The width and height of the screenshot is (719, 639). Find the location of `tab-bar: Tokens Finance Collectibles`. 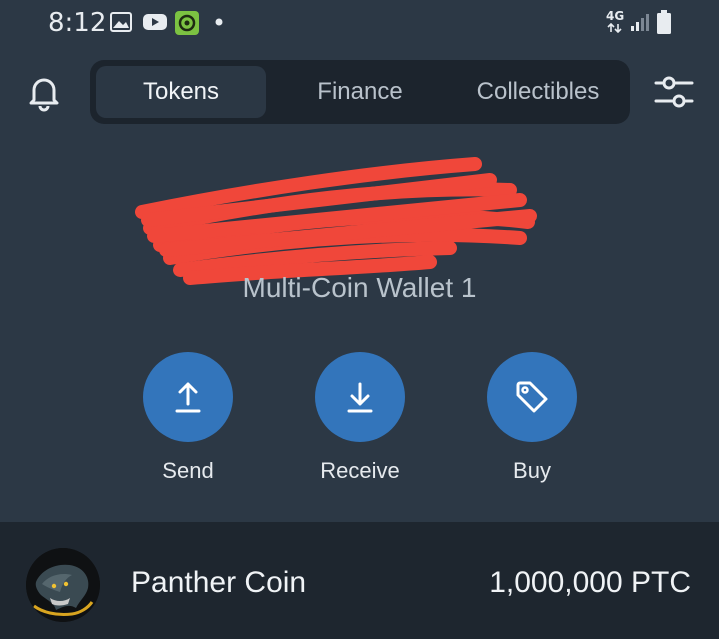

tab-bar: Tokens Finance Collectibles is located at coordinates (360, 92).